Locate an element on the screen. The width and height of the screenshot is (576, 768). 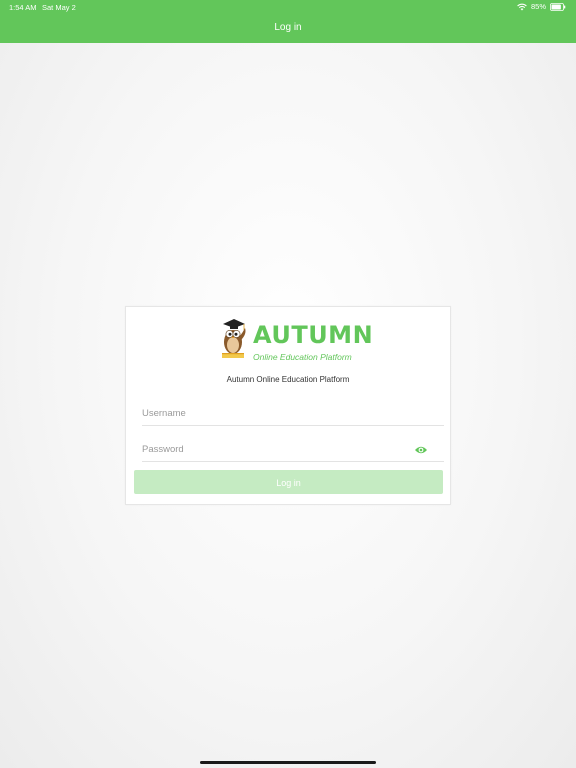
app-logo: AUTUMN Online Education Platform is located at coordinates (297, 339).